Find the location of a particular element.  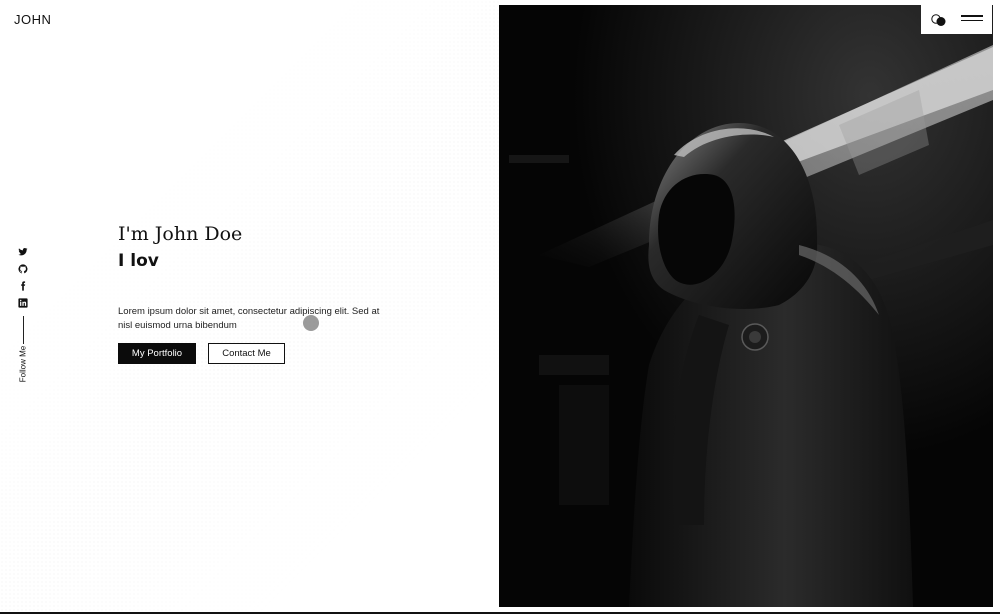

hero-buttons: My Portfolio Contact Me is located at coordinates (258, 353).